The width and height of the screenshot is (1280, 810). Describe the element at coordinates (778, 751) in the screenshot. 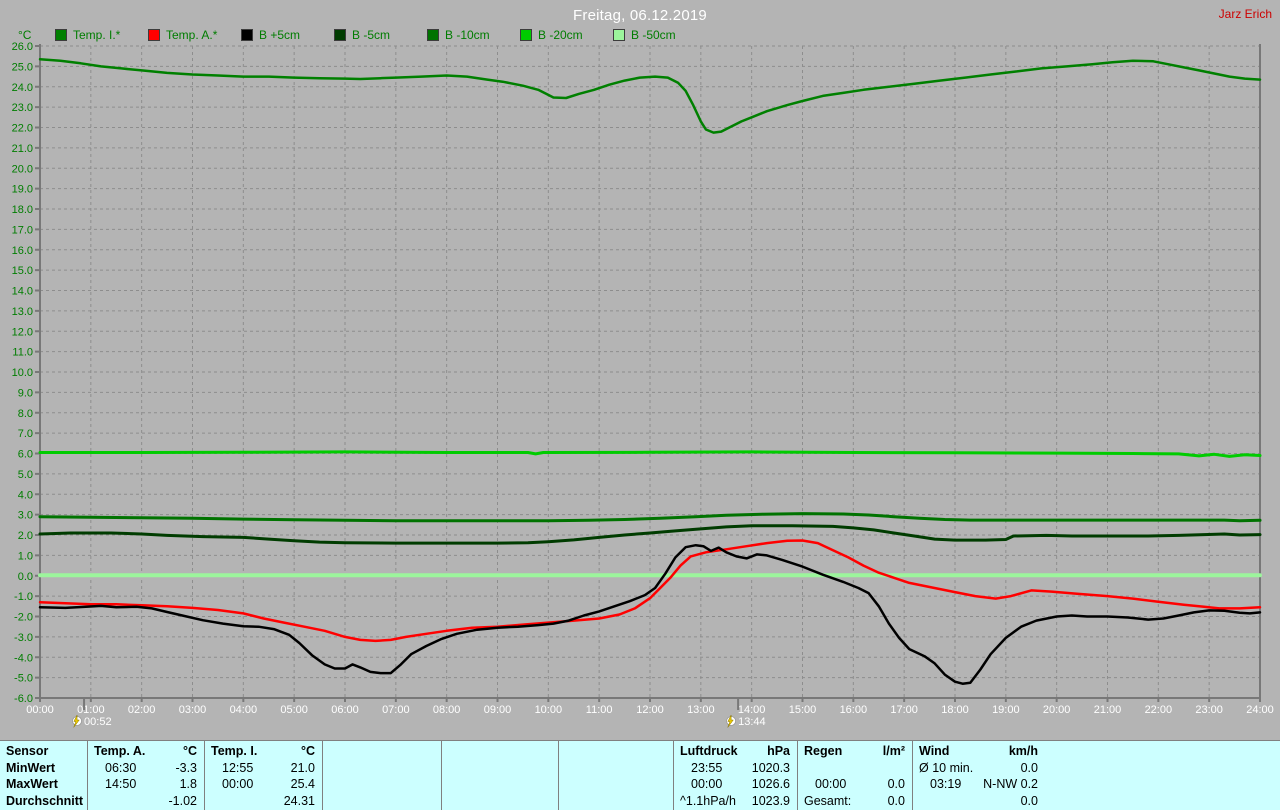

I see `table-cell-value: hPa` at that location.